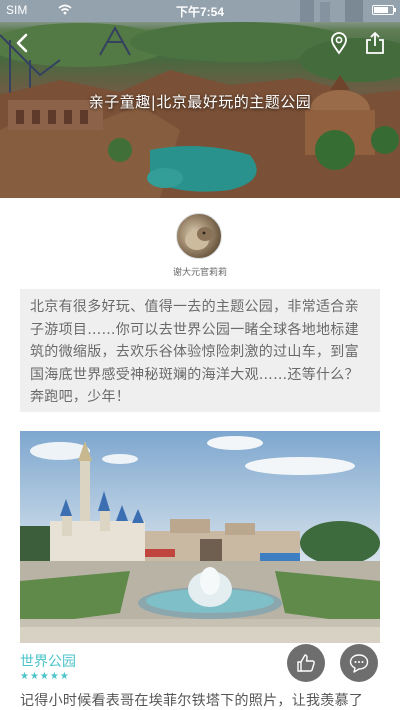 The image size is (400, 710). I want to click on share-button, so click(375, 43).